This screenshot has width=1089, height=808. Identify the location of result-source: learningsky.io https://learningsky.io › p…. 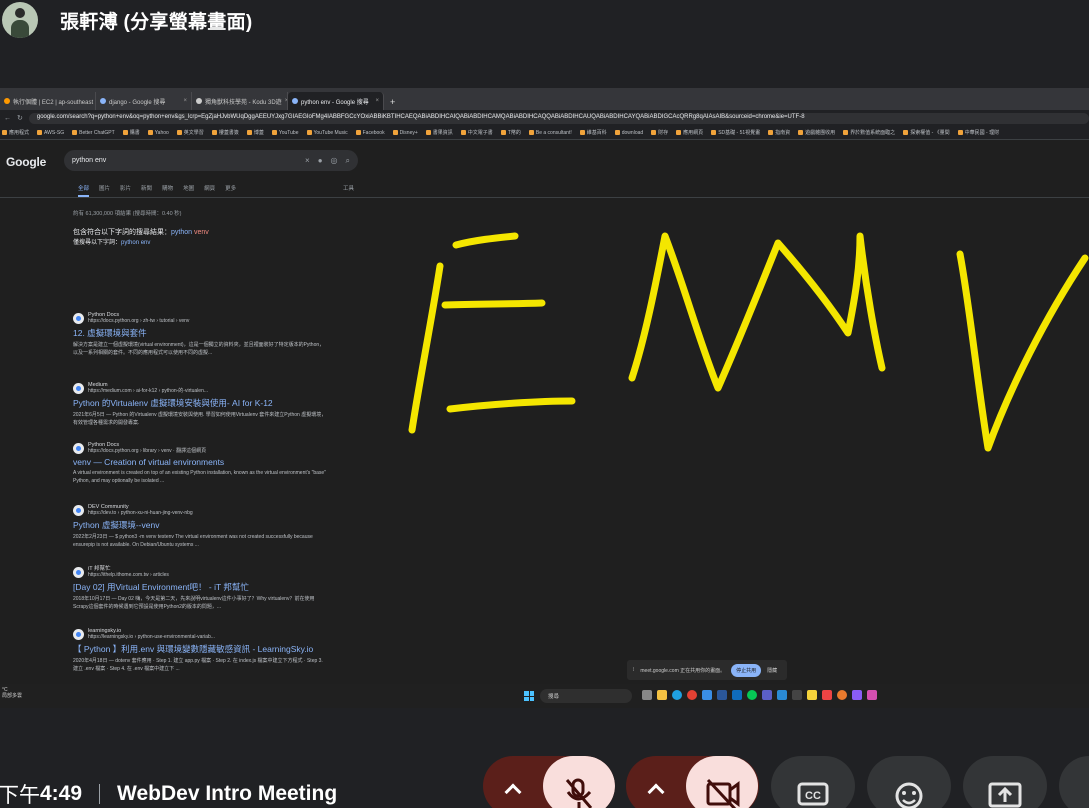
(223, 634).